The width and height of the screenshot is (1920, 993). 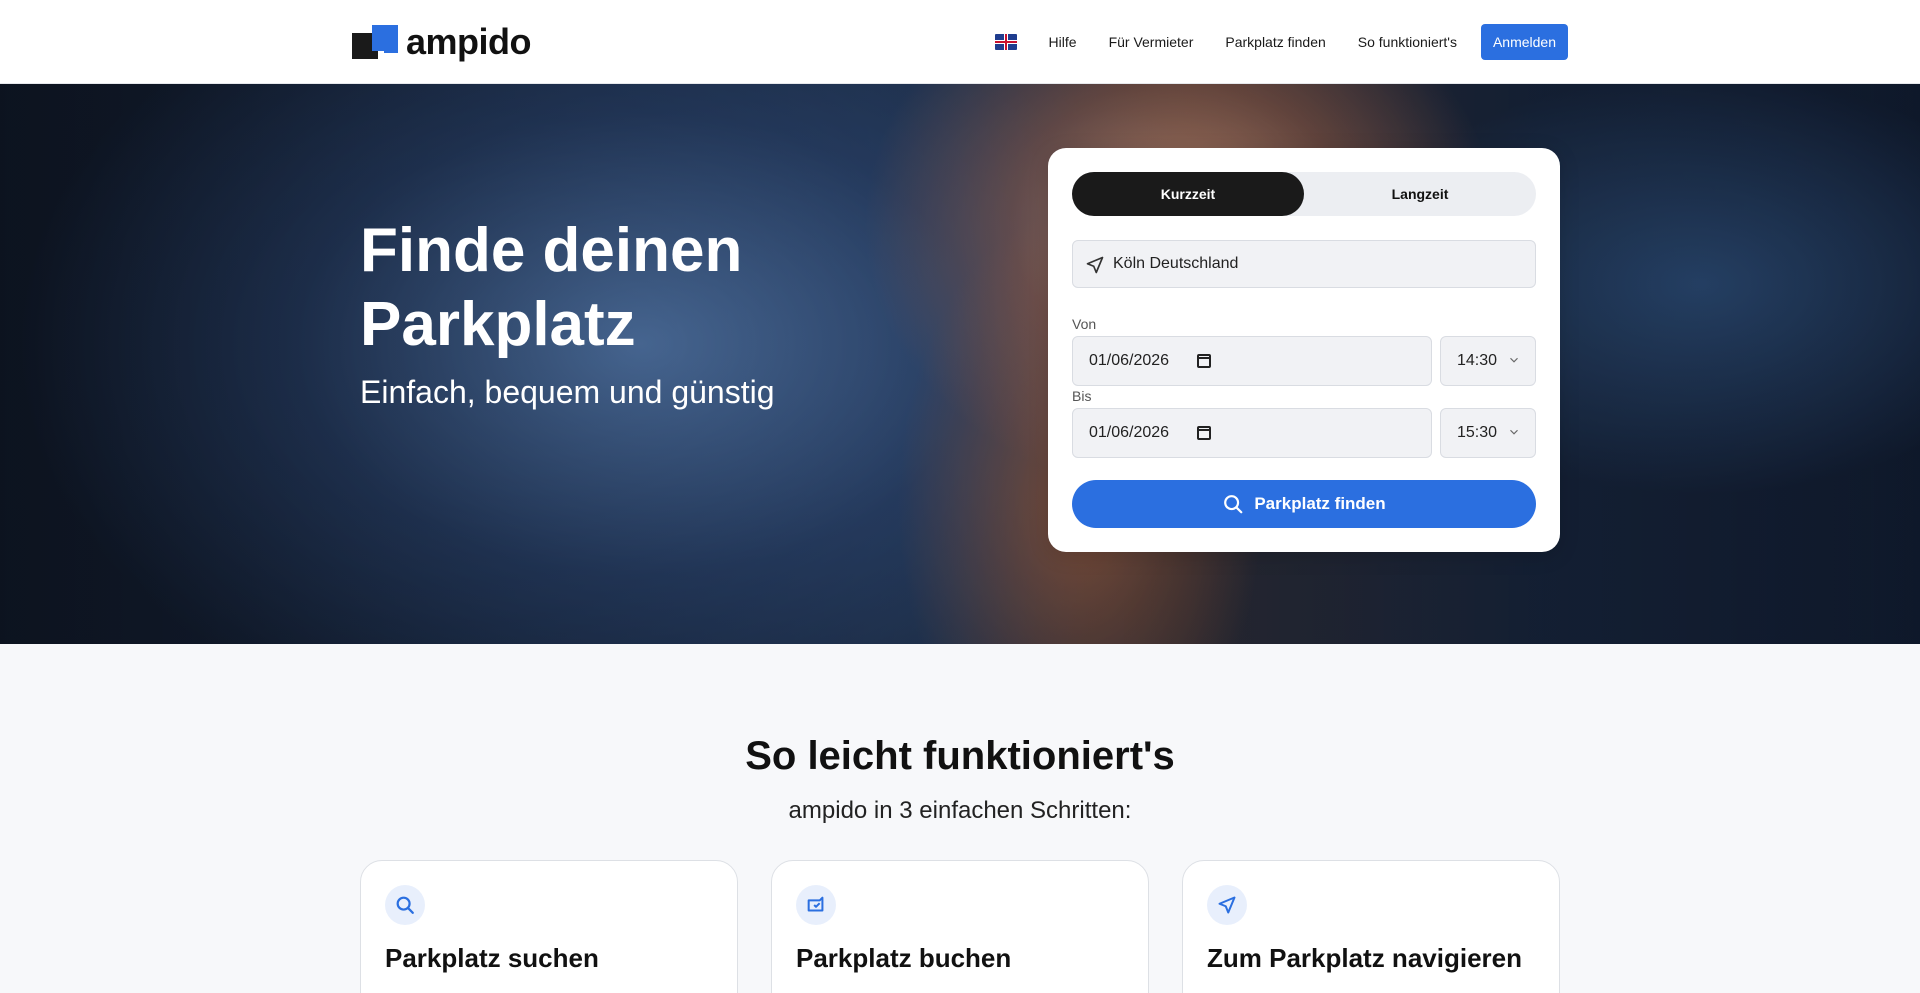 I want to click on how-it-works-subtitle: ampido in 3 einfachen Schritten:, so click(x=960, y=810).